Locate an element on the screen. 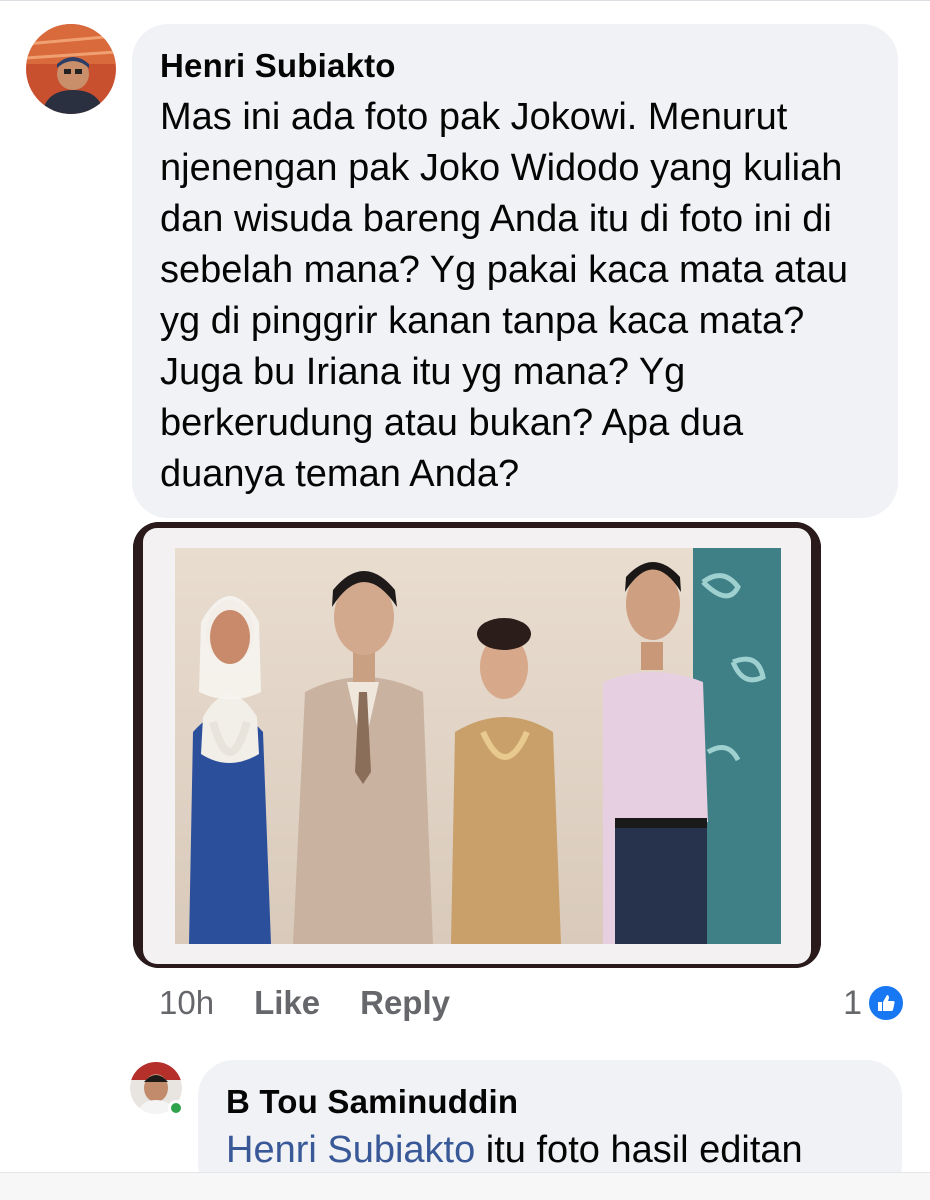 This screenshot has height=1200, width=930. reply-body: itu foto hasil editan is located at coordinates (639, 1150).